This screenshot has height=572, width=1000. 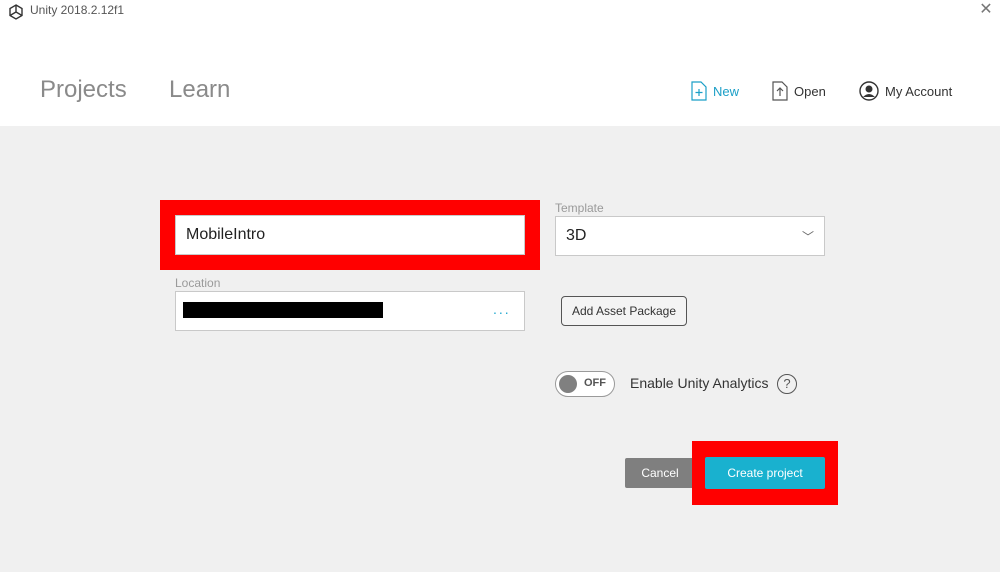 I want to click on add-asset-package-button: Add Asset Package, so click(x=624, y=311).